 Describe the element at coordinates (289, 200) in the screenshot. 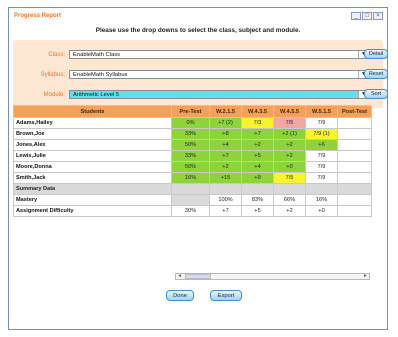

I see `table-cell: 66%` at that location.